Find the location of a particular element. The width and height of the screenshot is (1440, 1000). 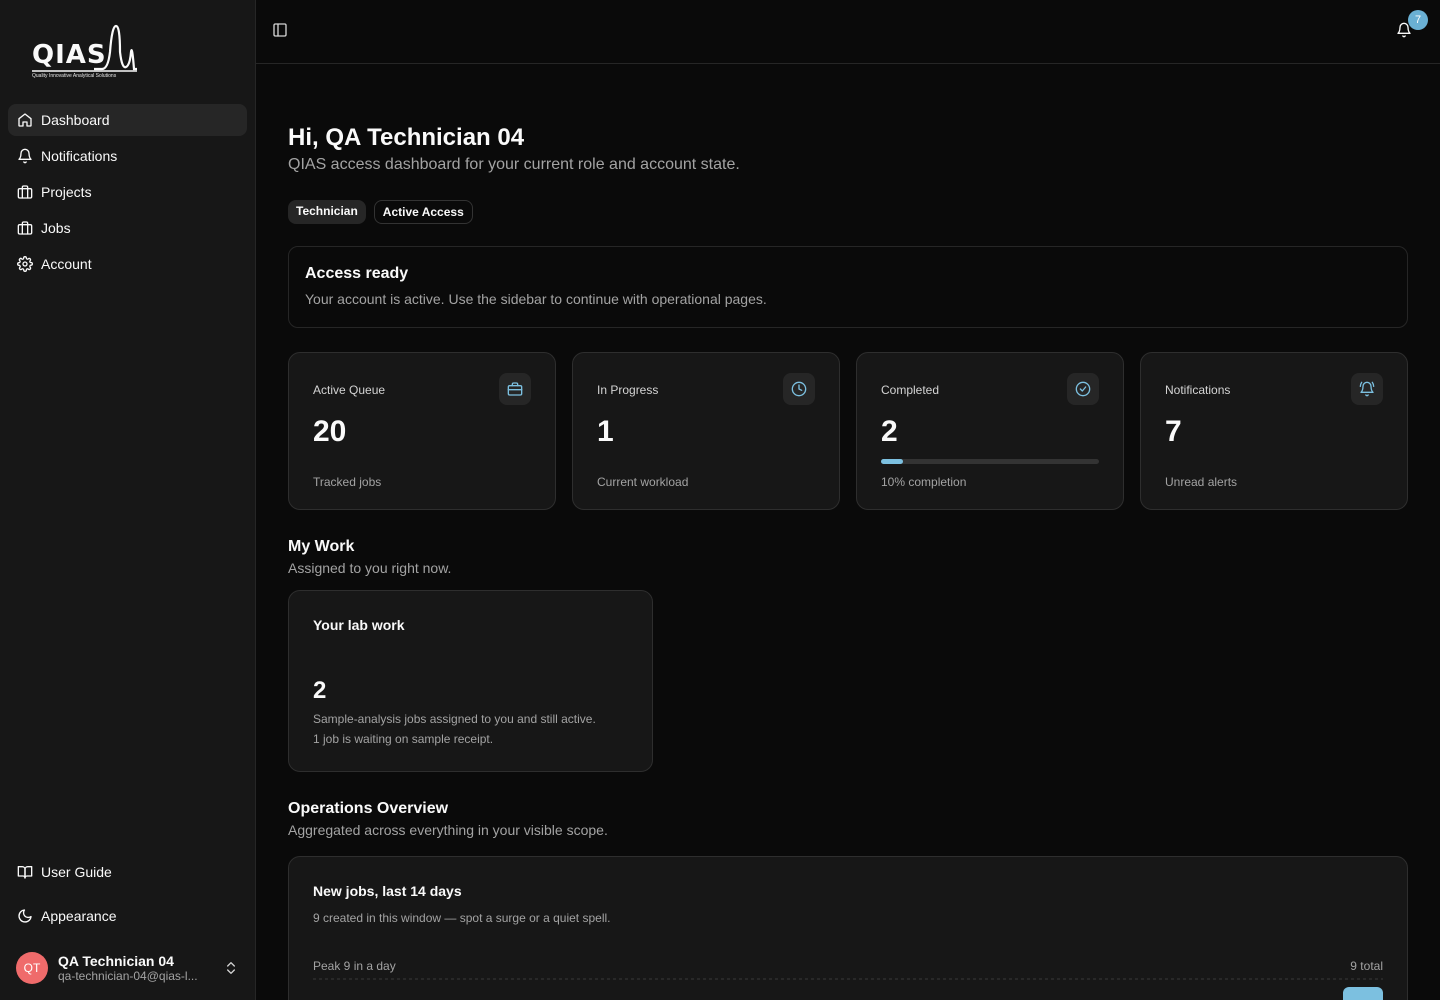

stat-card-notifications: Notifications 7 Unread alerts is located at coordinates (1274, 431).